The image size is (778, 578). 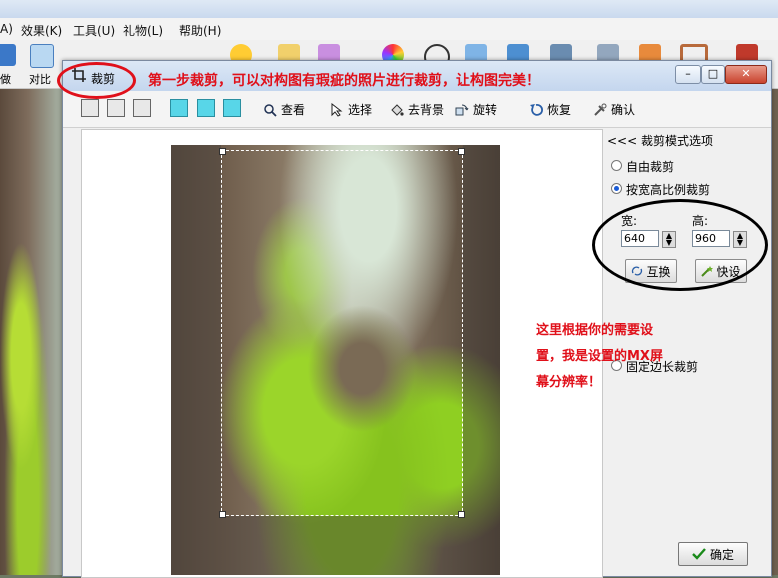 What do you see at coordinates (397, 109) in the screenshot?
I see `paint-bucket-icon` at bounding box center [397, 109].